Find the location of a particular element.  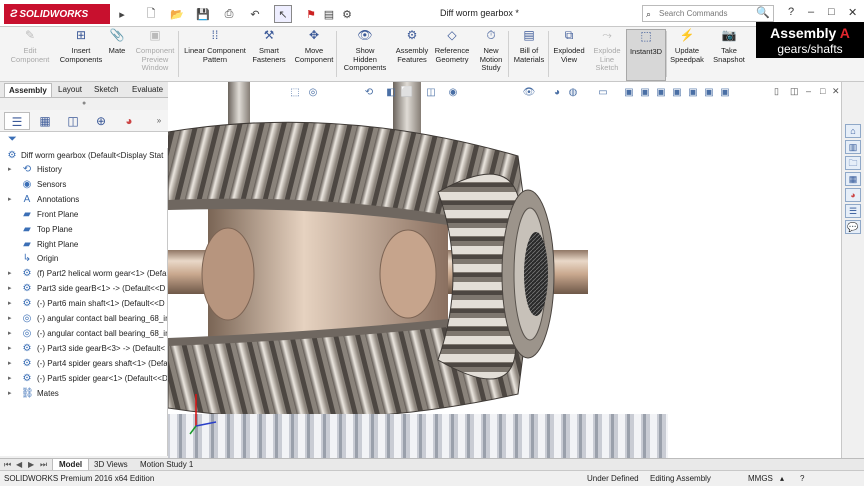

custom-properties-icon: ☰ is located at coordinates (853, 211).